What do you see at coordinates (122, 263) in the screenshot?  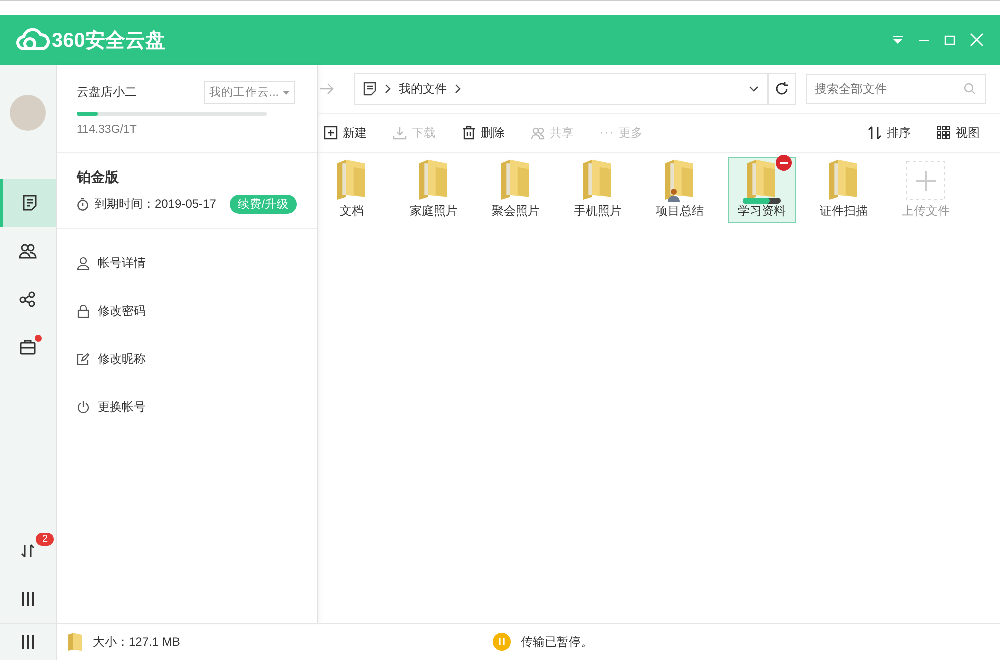 I see `account-menu-item: 帐号详情` at bounding box center [122, 263].